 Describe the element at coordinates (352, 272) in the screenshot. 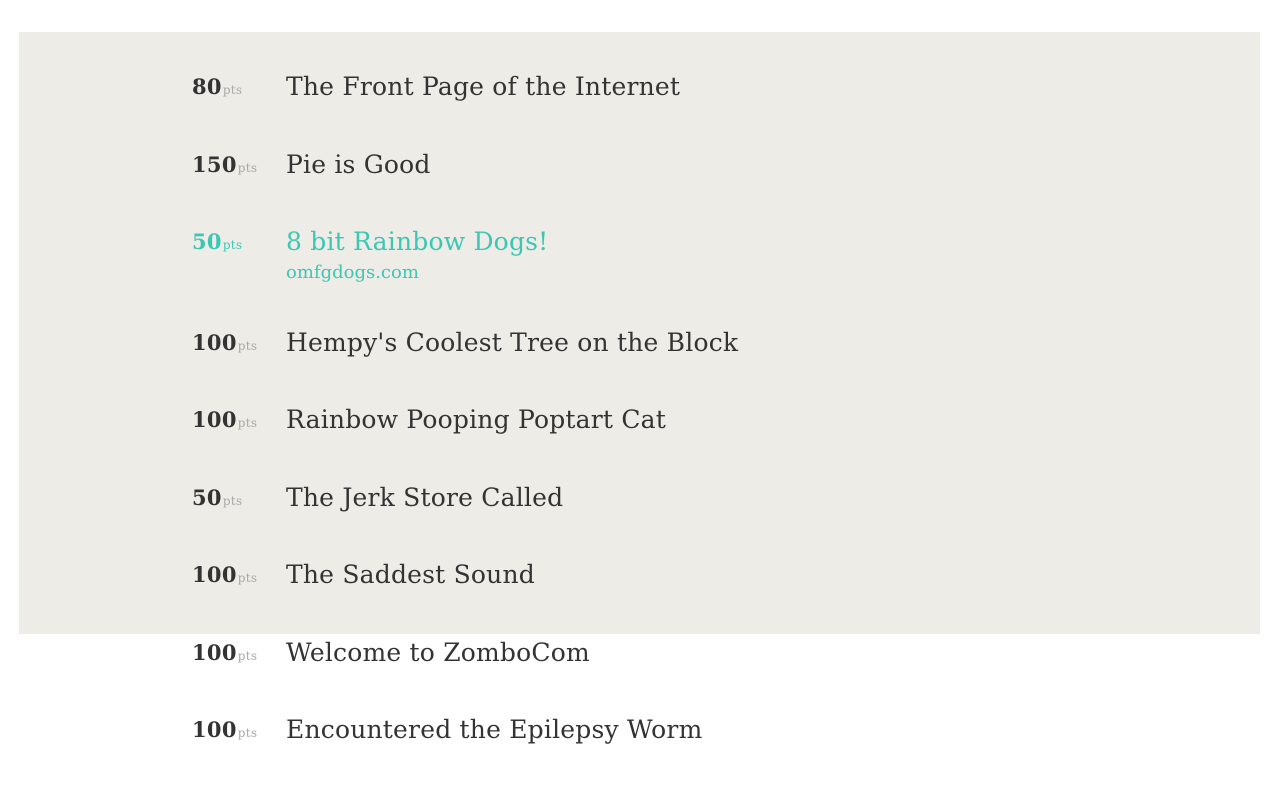

I see `post-domain-link: omfgdogs.com` at that location.